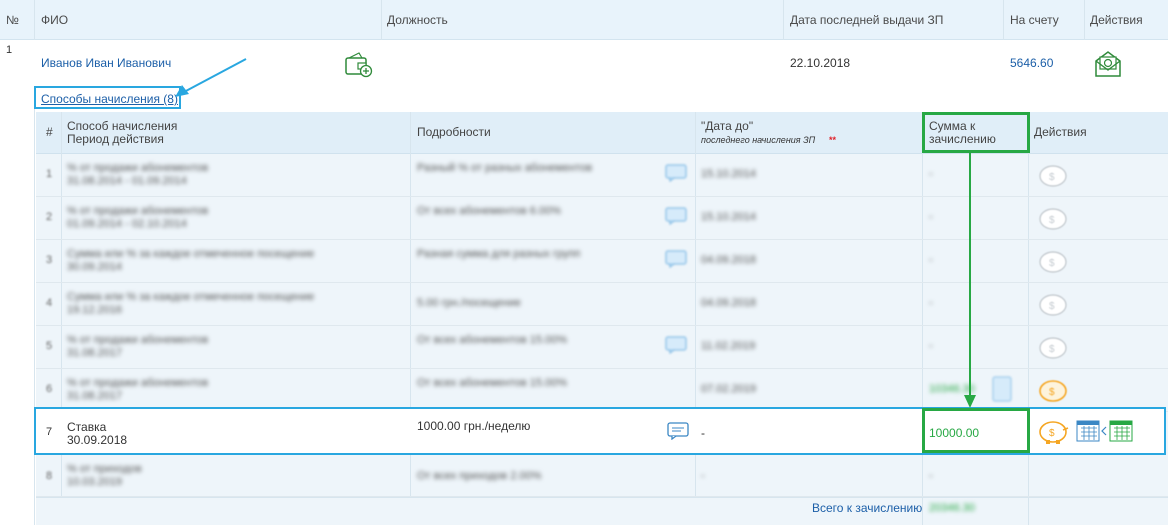 Image resolution: width=1168 pixels, height=525 pixels. I want to click on accruals-link-box: Способы начисления (8), so click(107, 97).